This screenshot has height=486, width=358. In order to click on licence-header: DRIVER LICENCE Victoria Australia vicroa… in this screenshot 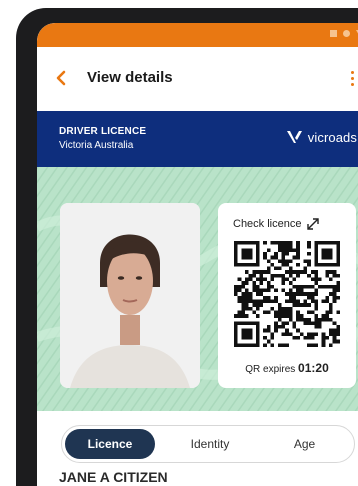, I will do `click(197, 139)`.